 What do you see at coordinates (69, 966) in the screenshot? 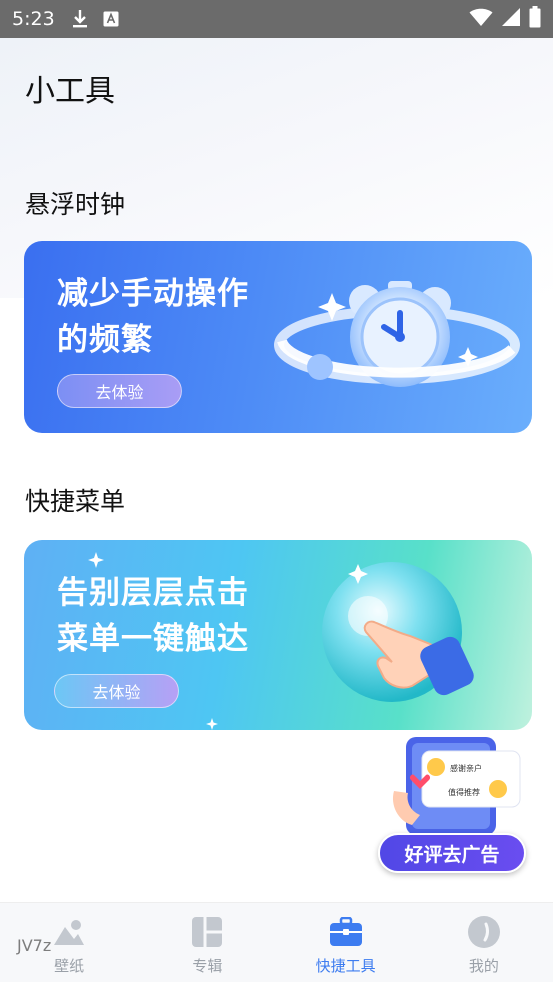
I see `nav-label: 壁纸` at bounding box center [69, 966].